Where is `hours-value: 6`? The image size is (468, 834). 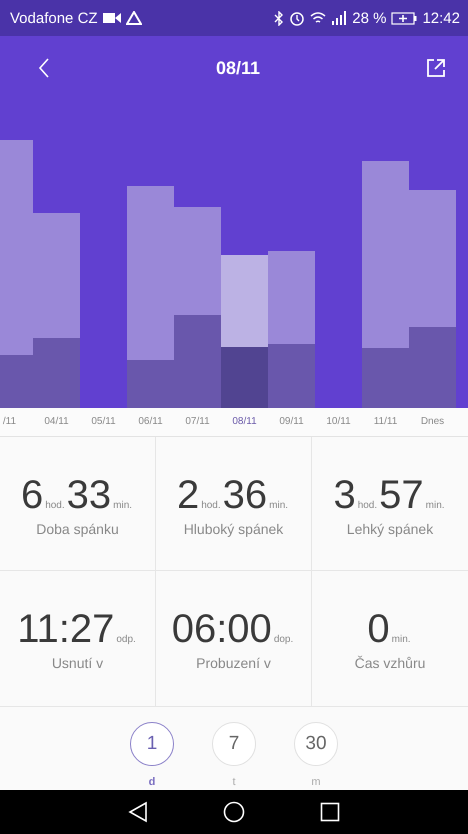
hours-value: 6 is located at coordinates (32, 495).